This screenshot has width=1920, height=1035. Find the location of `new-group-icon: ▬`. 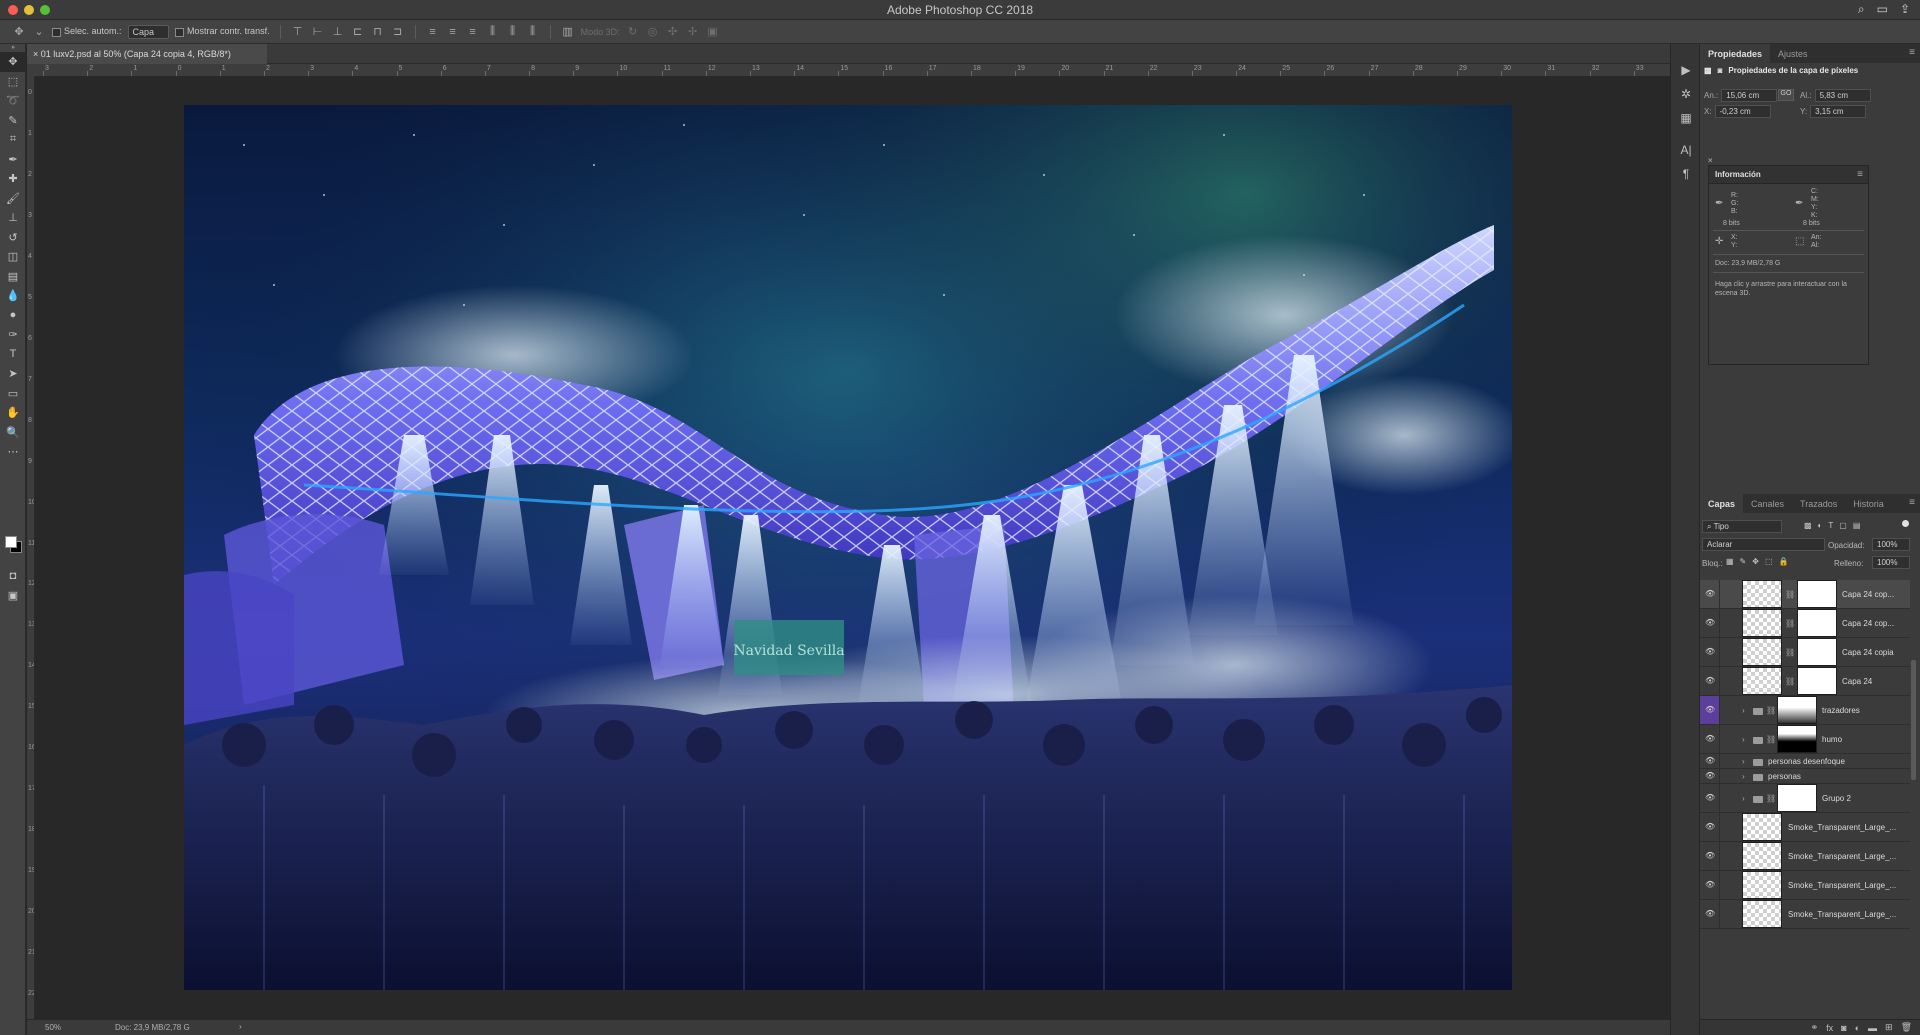

new-group-icon: ▬ is located at coordinates (1872, 1028).